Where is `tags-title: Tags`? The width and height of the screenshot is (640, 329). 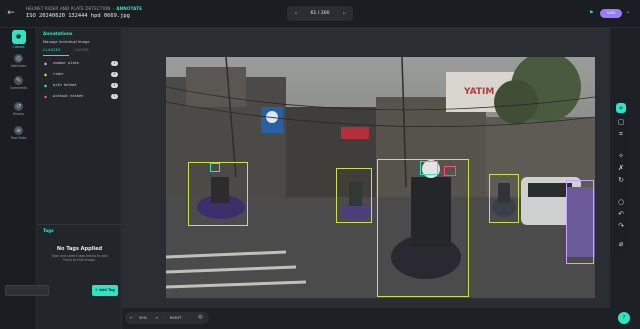
tags-title: Tags is located at coordinates (48, 230).